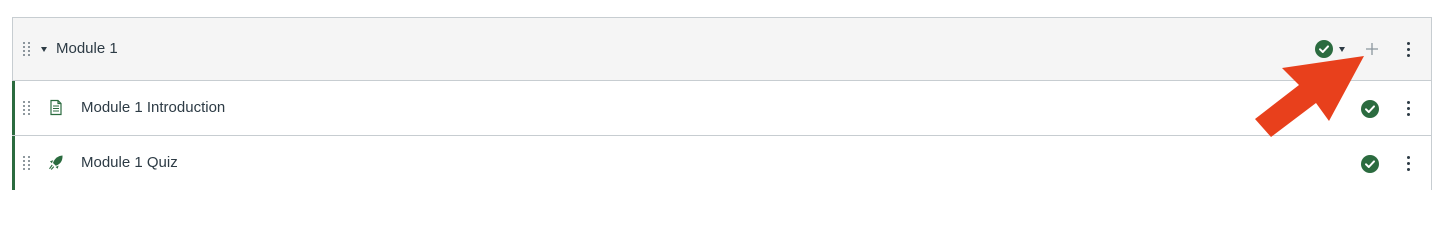 The width and height of the screenshot is (1442, 240). Describe the element at coordinates (1342, 49) in the screenshot. I see `publish-menu-caret-icon` at that location.